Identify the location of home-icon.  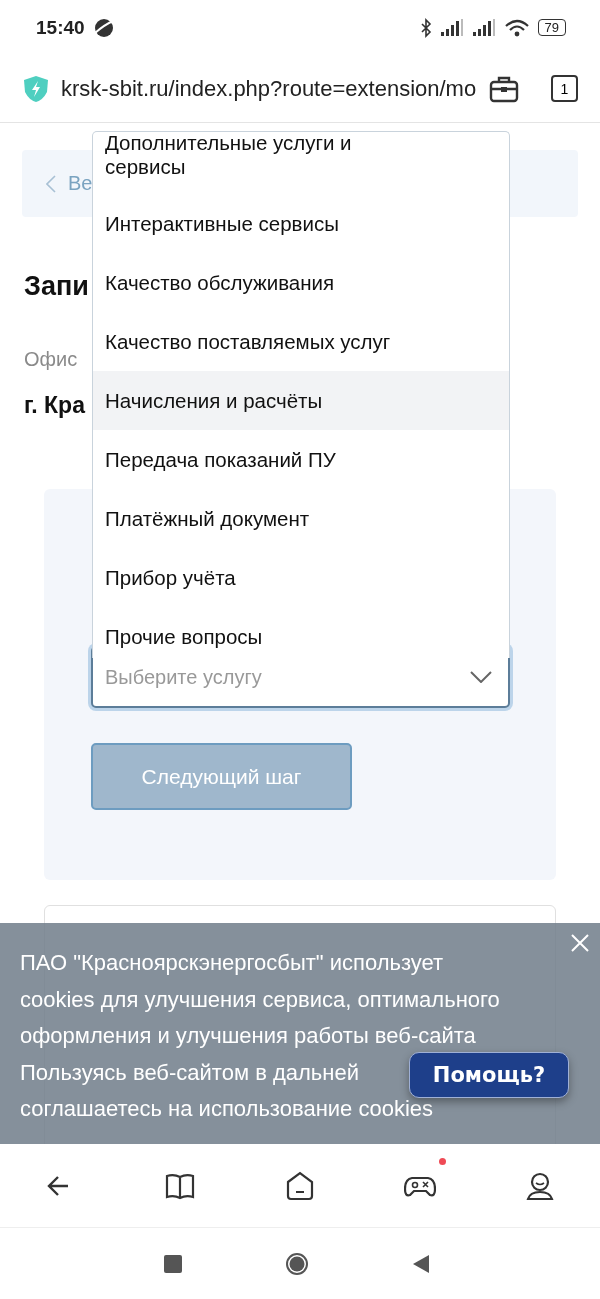
(300, 1185).